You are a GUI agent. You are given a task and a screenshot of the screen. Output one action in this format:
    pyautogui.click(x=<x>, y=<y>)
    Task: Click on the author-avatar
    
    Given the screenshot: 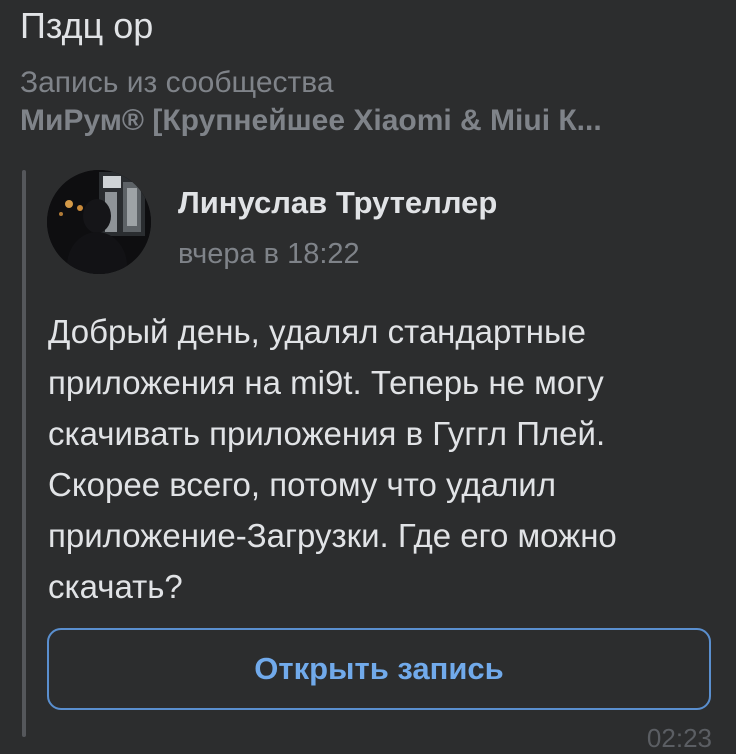 What is the action you would take?
    pyautogui.click(x=99, y=222)
    